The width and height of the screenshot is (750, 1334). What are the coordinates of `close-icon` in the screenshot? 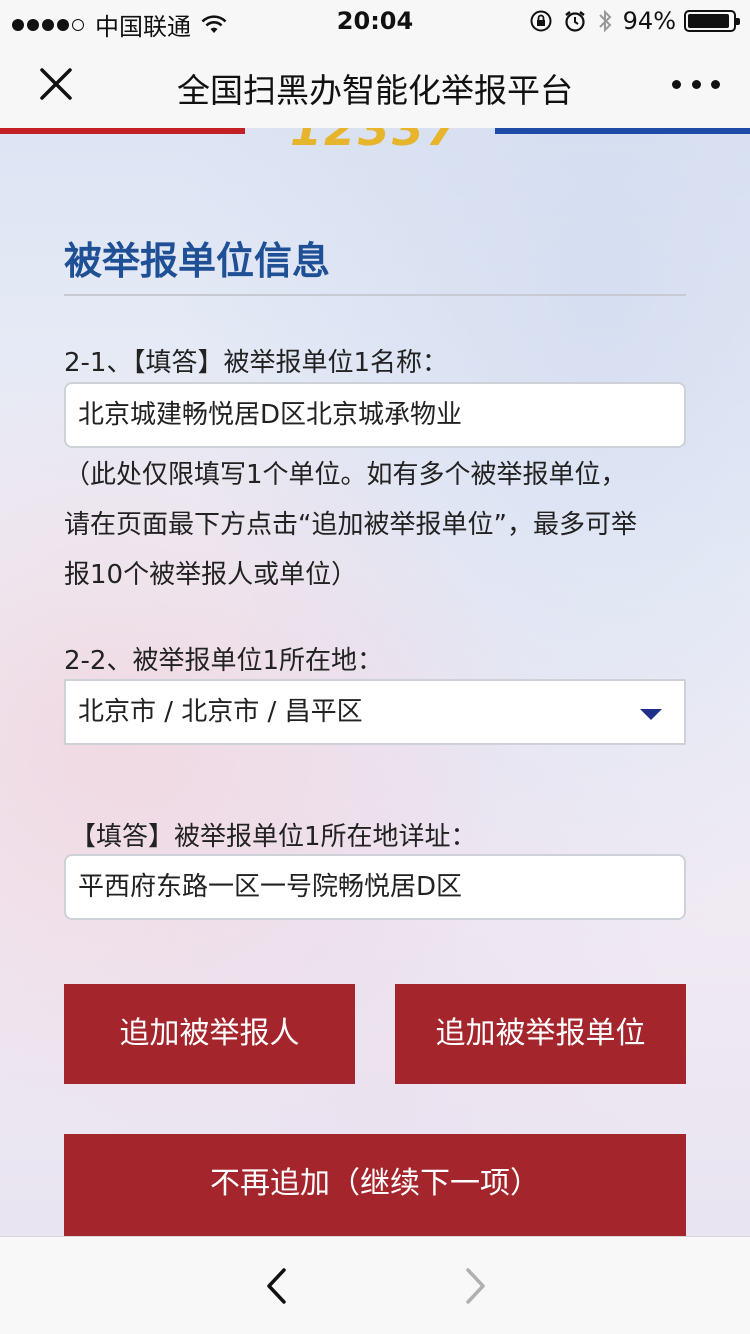 It's located at (56, 84).